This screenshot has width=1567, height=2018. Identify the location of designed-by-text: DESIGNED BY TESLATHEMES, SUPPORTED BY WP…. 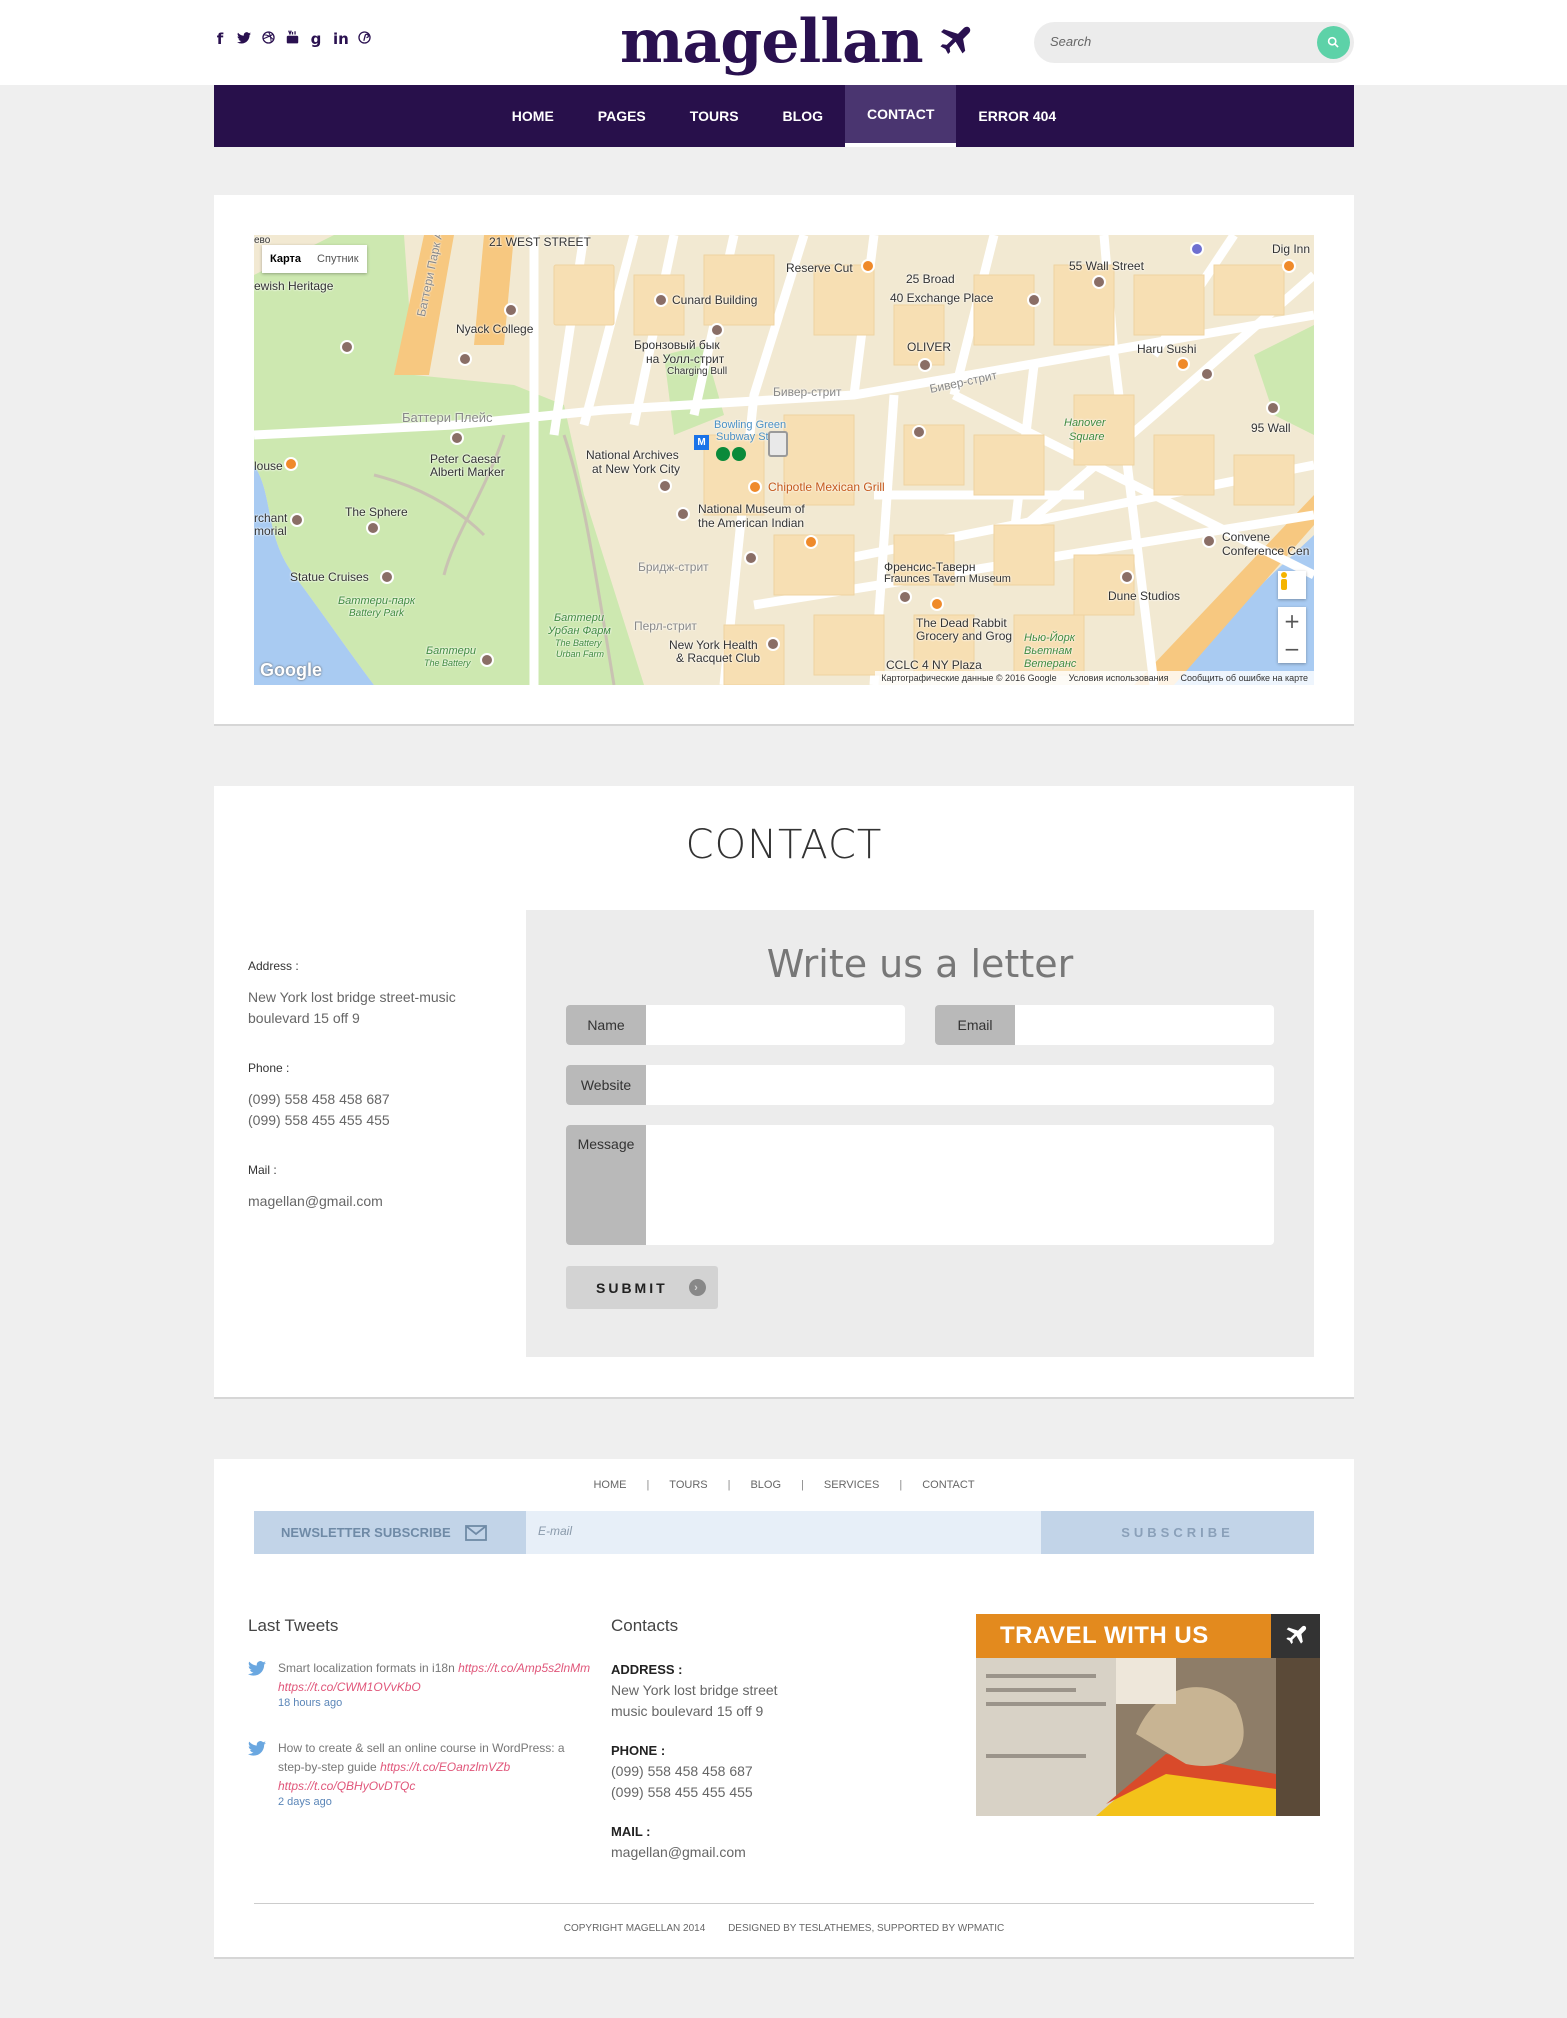
(866, 1928).